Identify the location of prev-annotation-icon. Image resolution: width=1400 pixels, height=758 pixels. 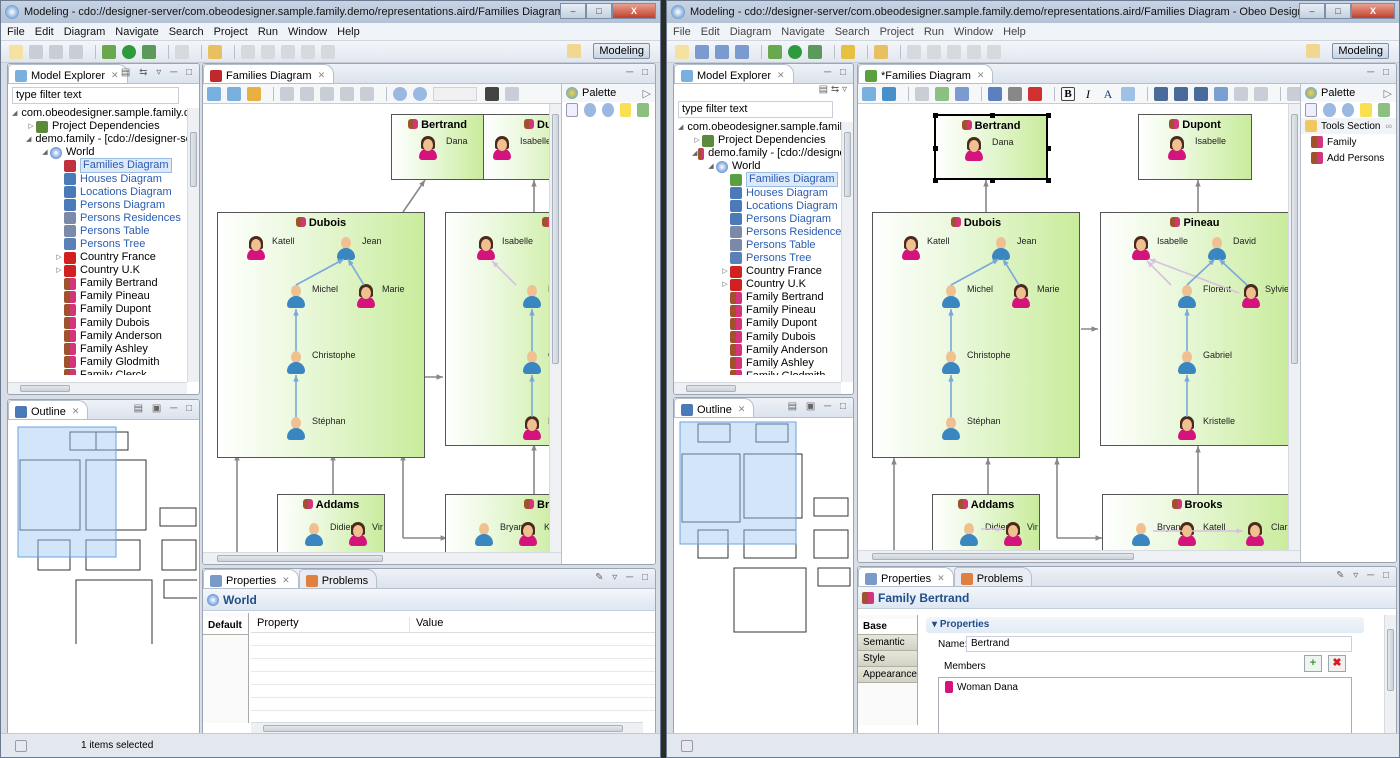
(268, 51).